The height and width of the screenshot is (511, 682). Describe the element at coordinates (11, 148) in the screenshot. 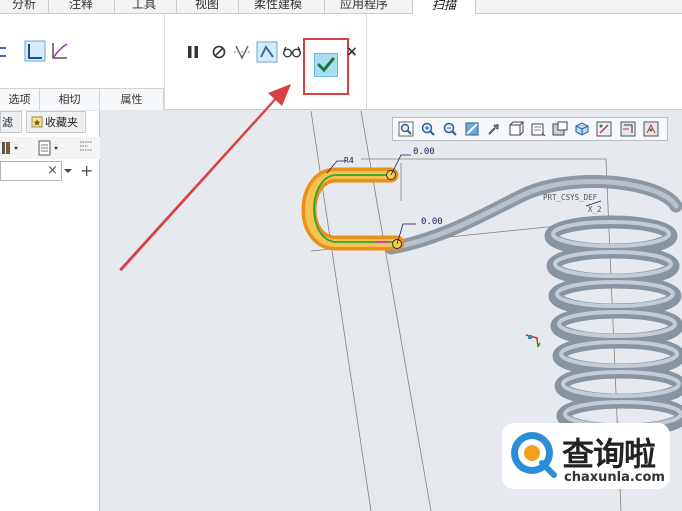

I see `tree-settings-icon` at that location.